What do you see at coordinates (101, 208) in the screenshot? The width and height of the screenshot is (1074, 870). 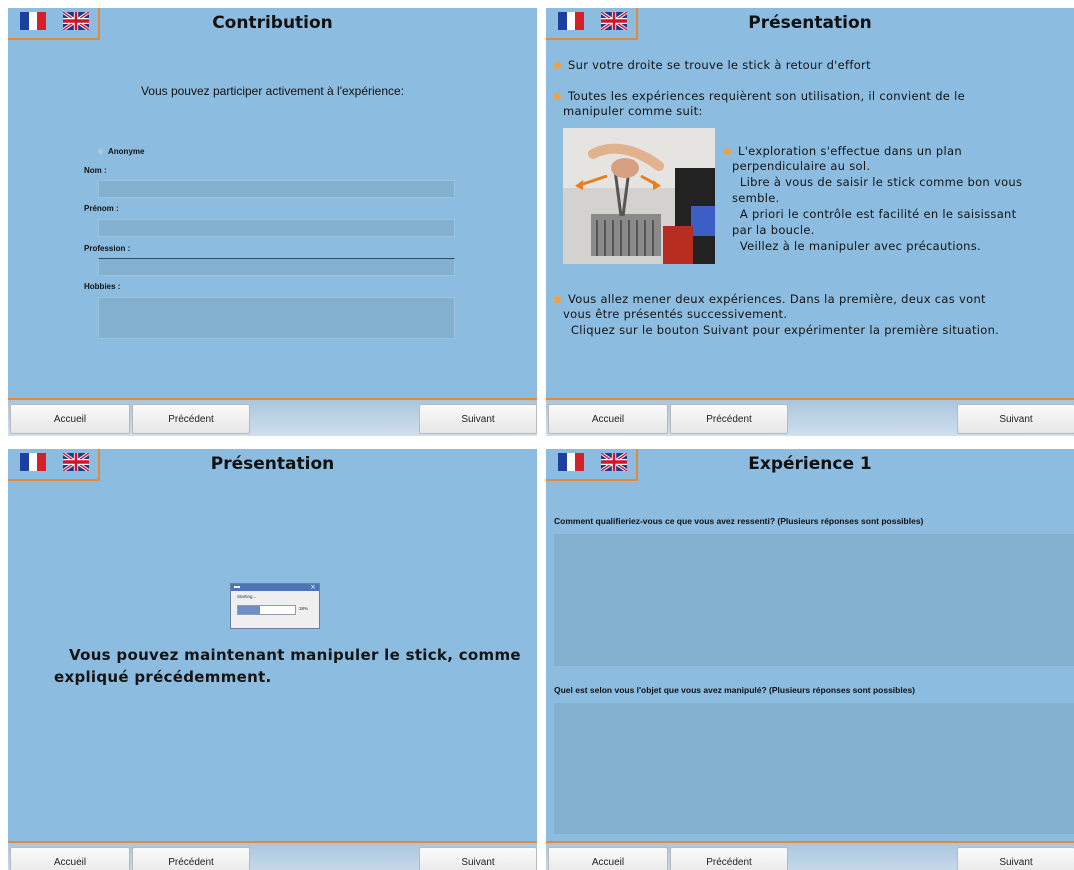 I see `first-name-label: Prénom :` at bounding box center [101, 208].